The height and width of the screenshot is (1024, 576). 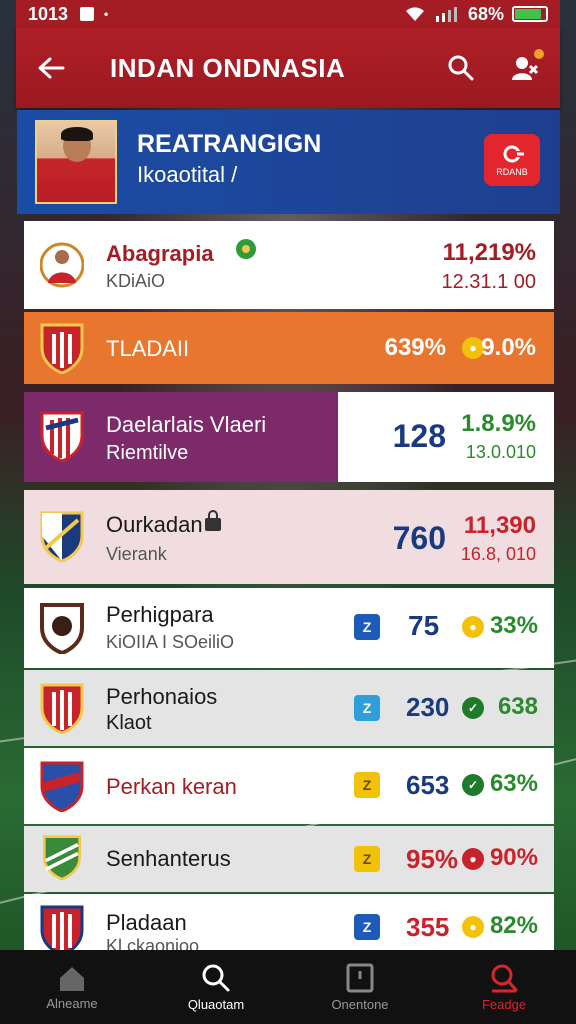 I want to click on live-stream-icon, so click(x=513, y=154).